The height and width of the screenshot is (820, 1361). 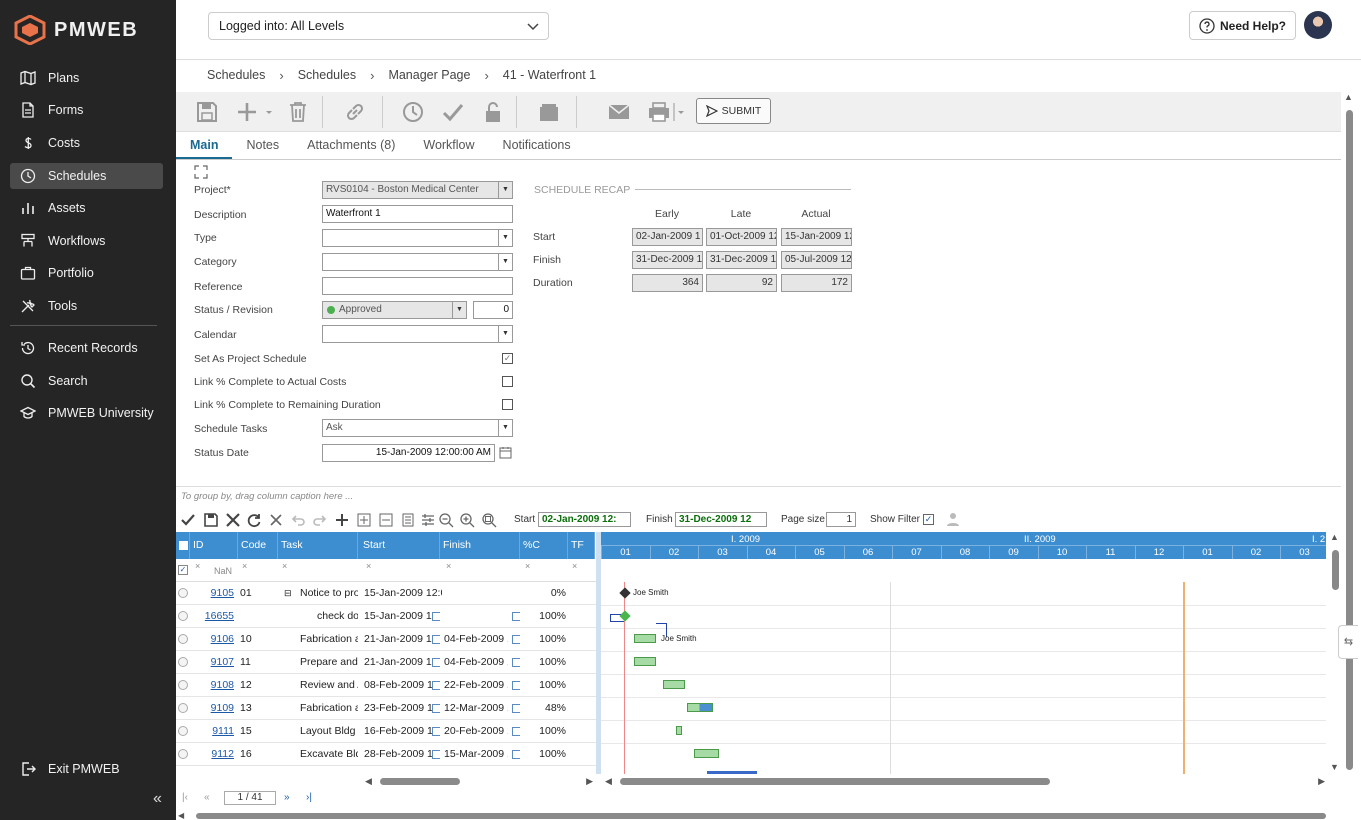 What do you see at coordinates (417, 214) in the screenshot?
I see `description-field: Waterfront 1` at bounding box center [417, 214].